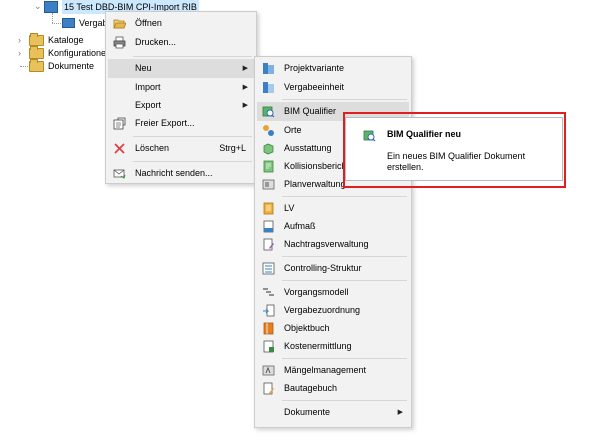  I want to click on menu-item-label: Export, so click(148, 105).